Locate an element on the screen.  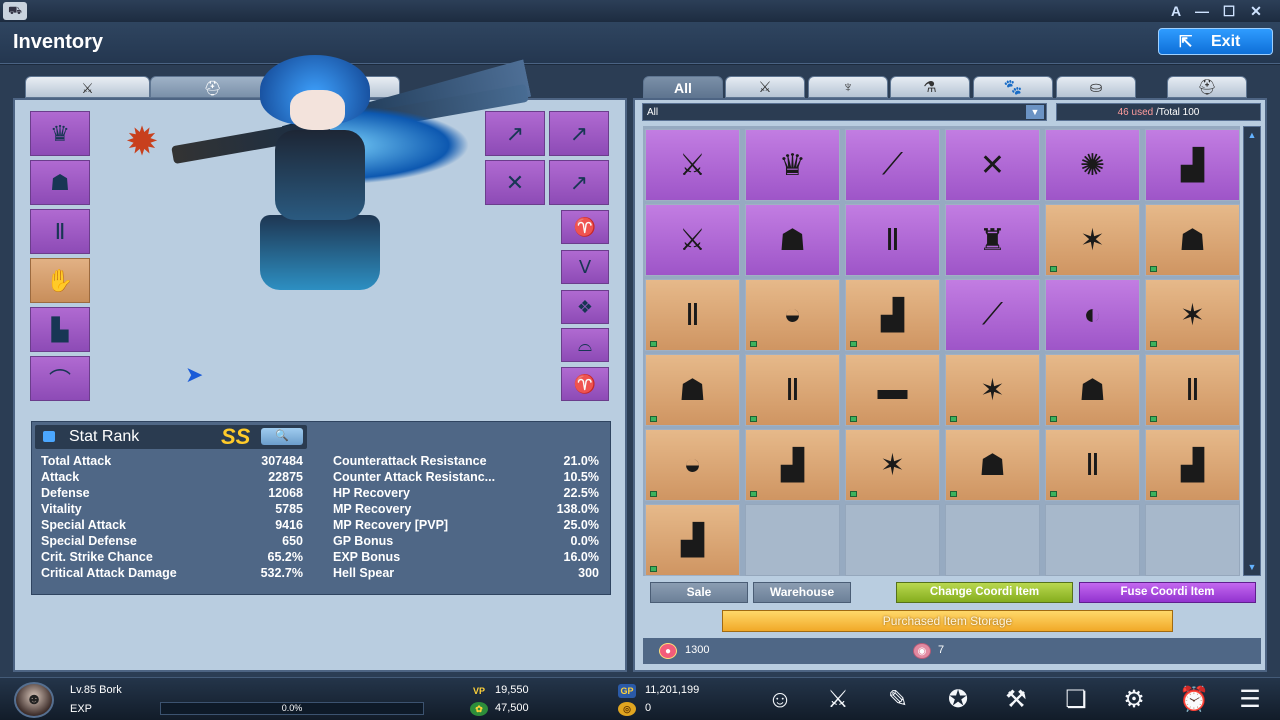
filter-dropdown: All ▼ is located at coordinates (844, 112).